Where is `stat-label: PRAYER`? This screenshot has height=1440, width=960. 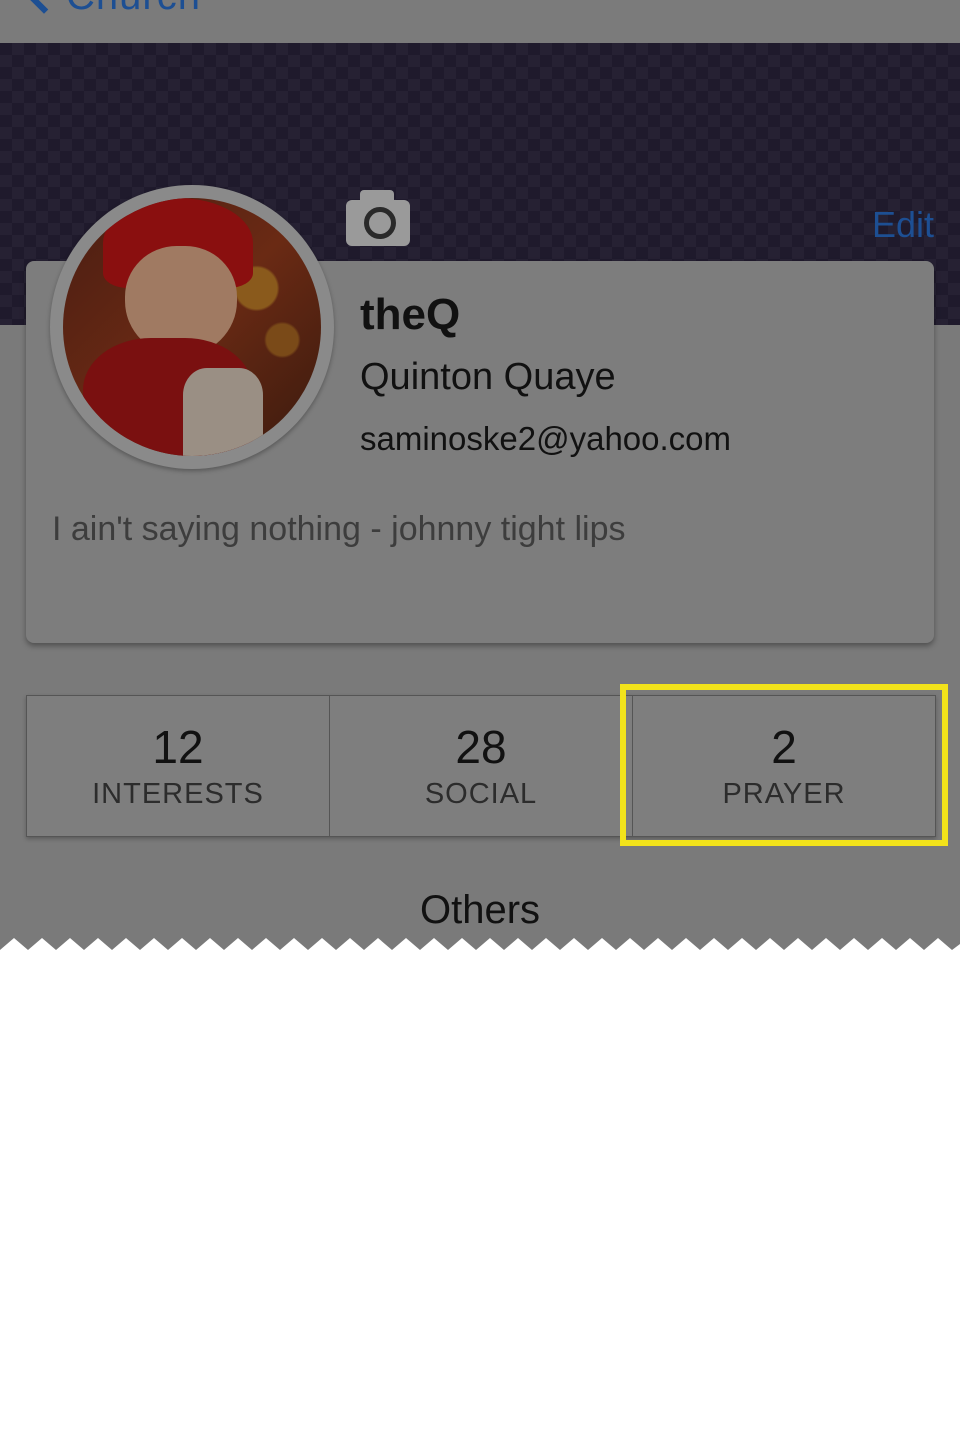
stat-label: PRAYER is located at coordinates (784, 794).